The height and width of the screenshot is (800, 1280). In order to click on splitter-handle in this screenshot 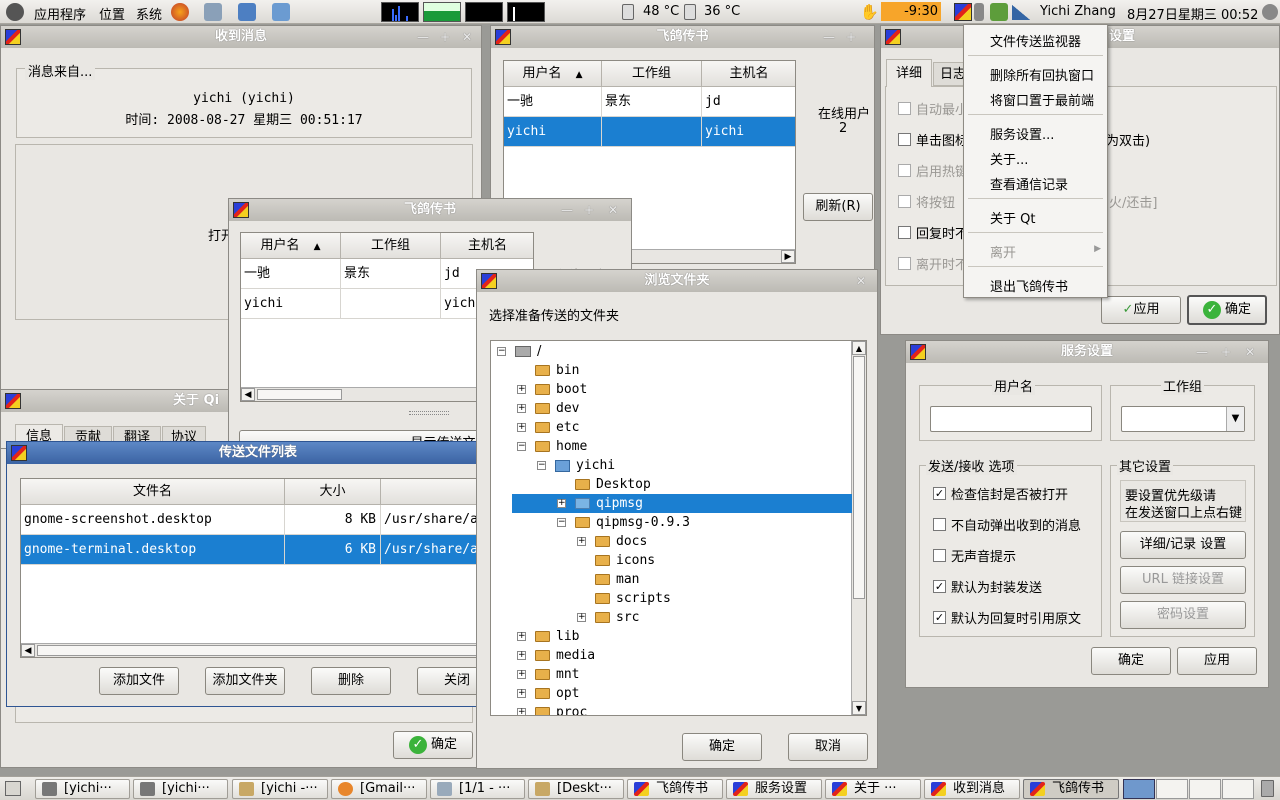, I will do `click(429, 413)`.